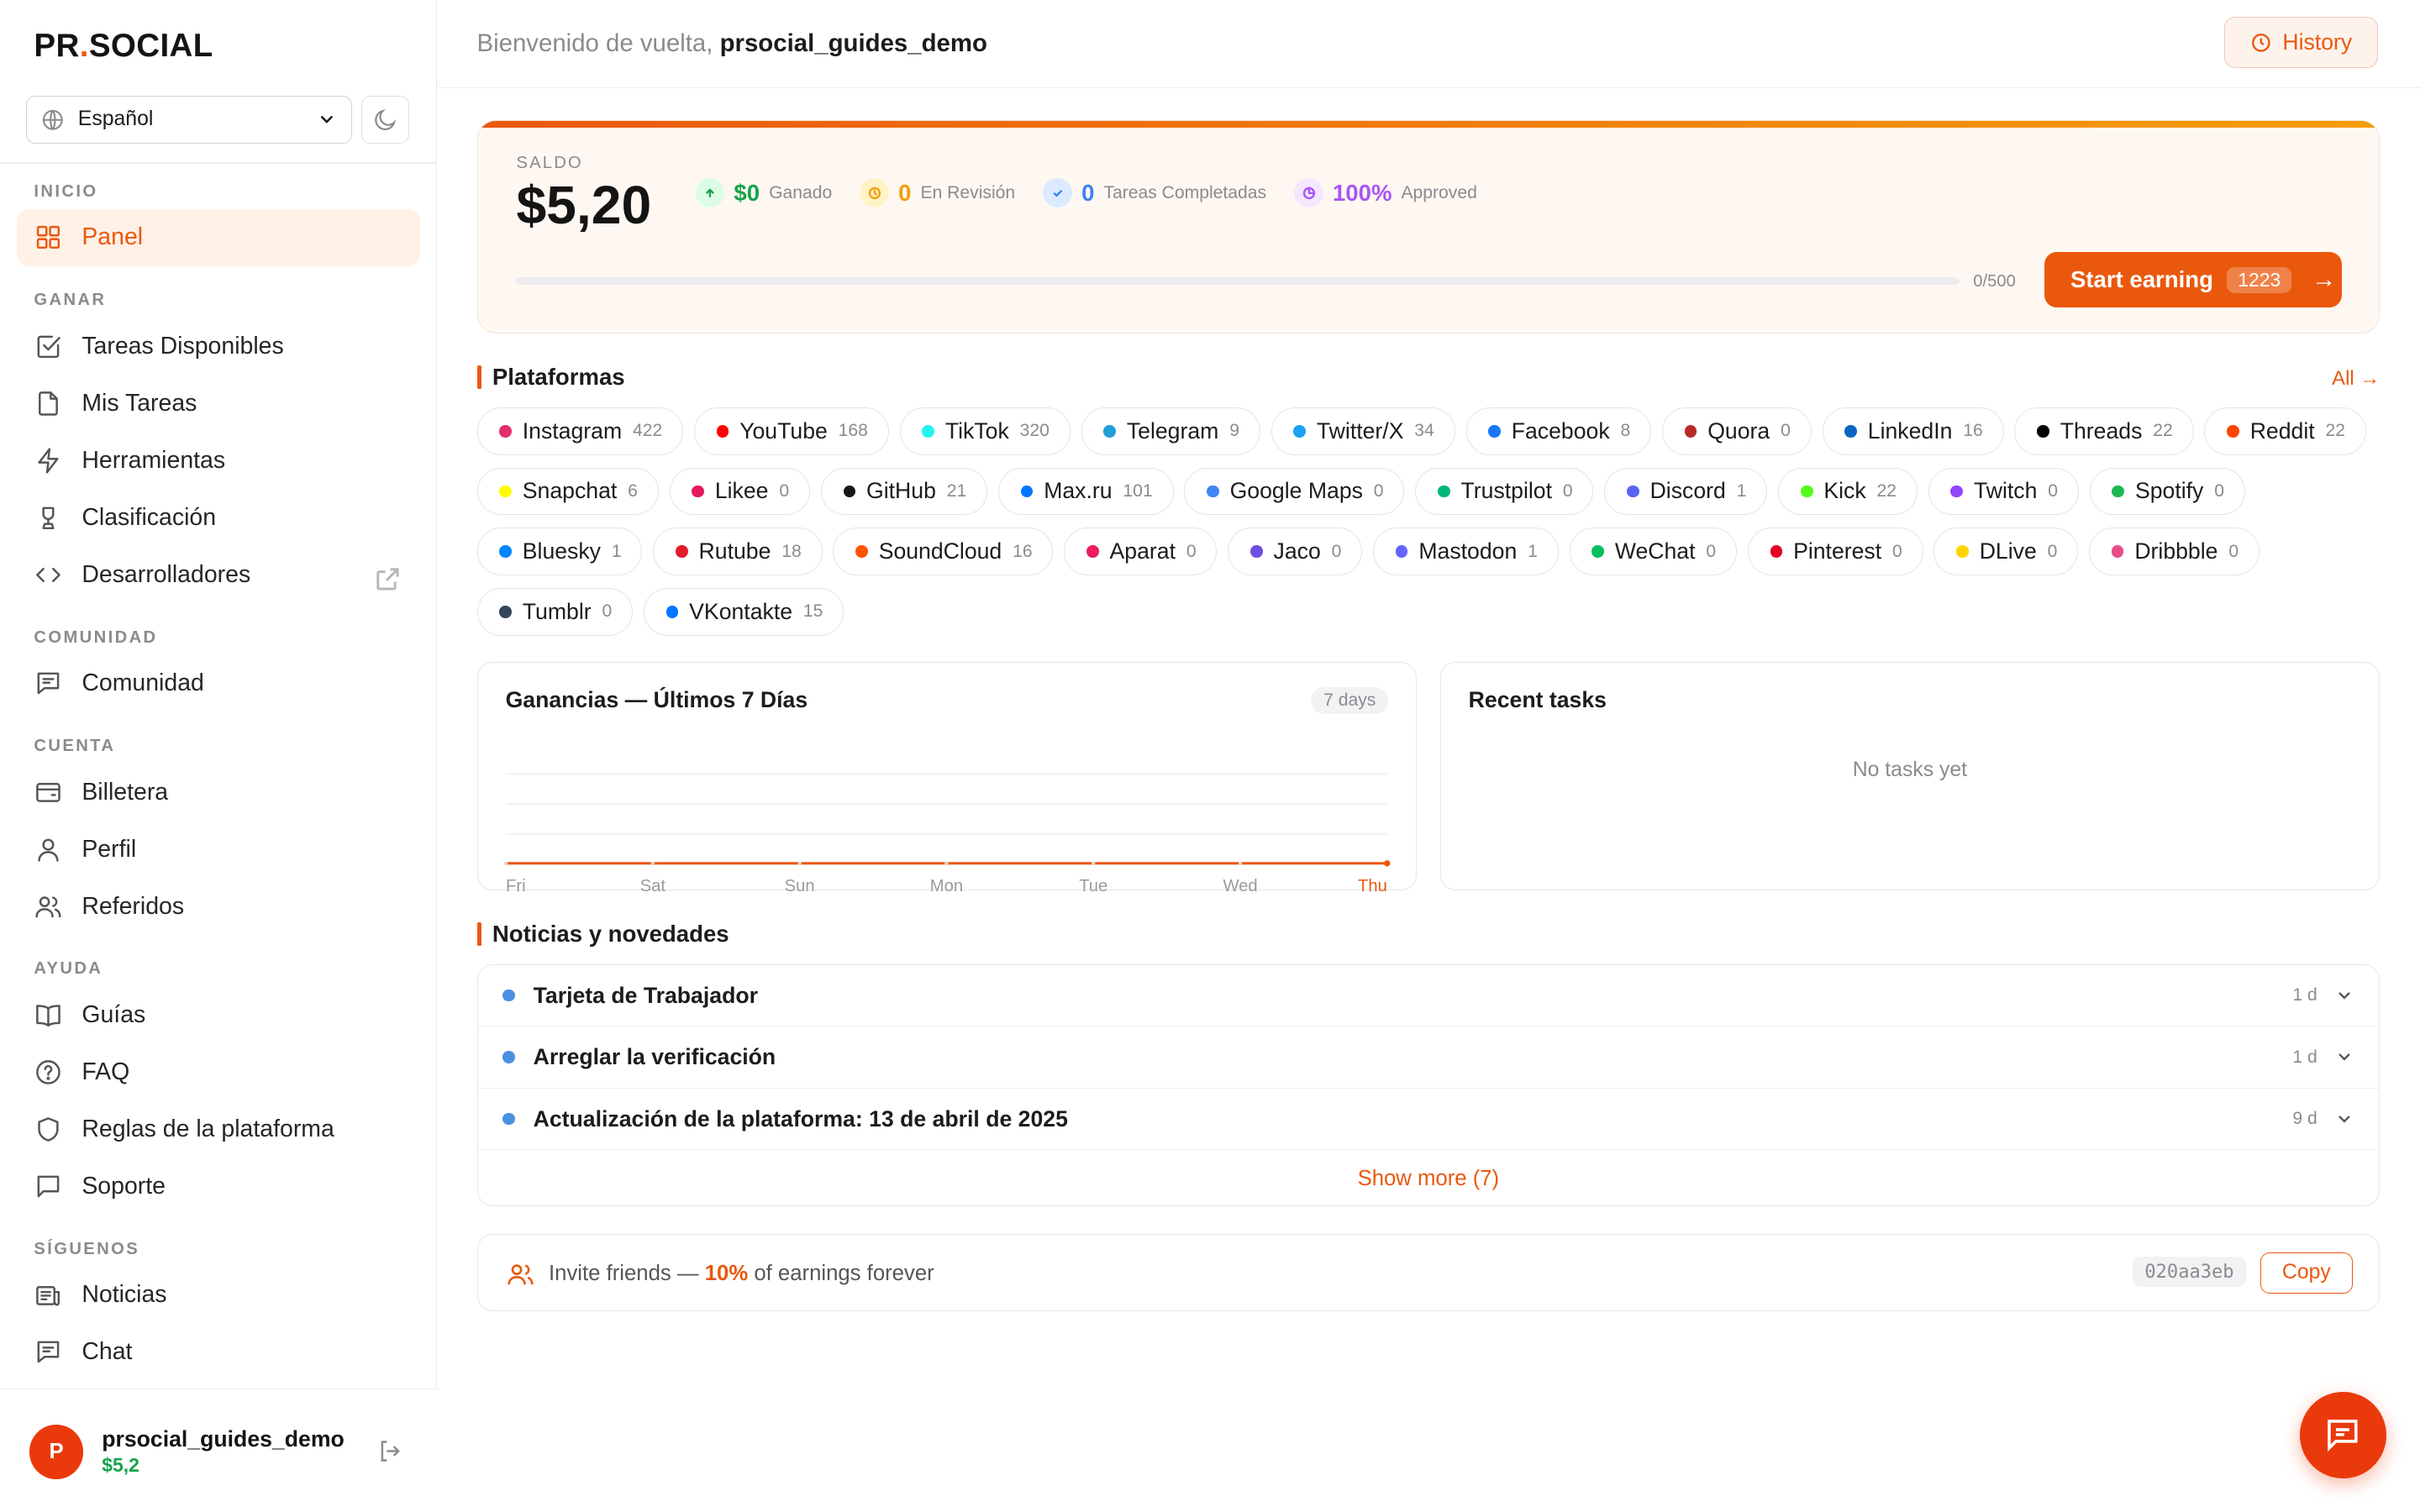 The image size is (2420, 1512). Describe the element at coordinates (559, 552) in the screenshot. I see `platform-chip-bluesky: Bluesky 1` at that location.